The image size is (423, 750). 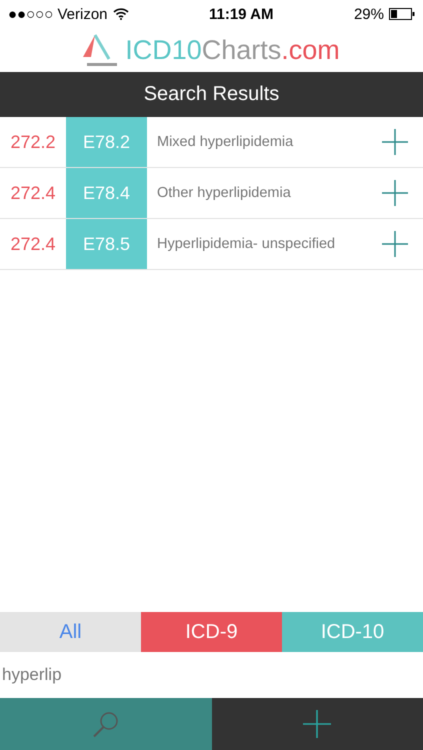 What do you see at coordinates (211, 632) in the screenshot?
I see `filter-tab: ICD-9` at bounding box center [211, 632].